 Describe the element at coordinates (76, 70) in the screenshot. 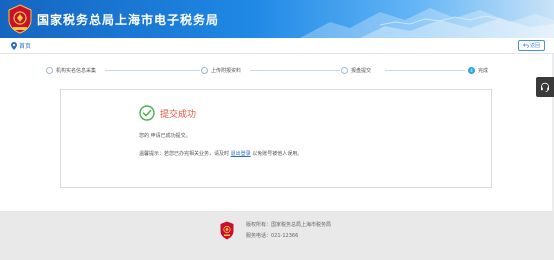

I see `step-label: 机构实名信息采集` at that location.